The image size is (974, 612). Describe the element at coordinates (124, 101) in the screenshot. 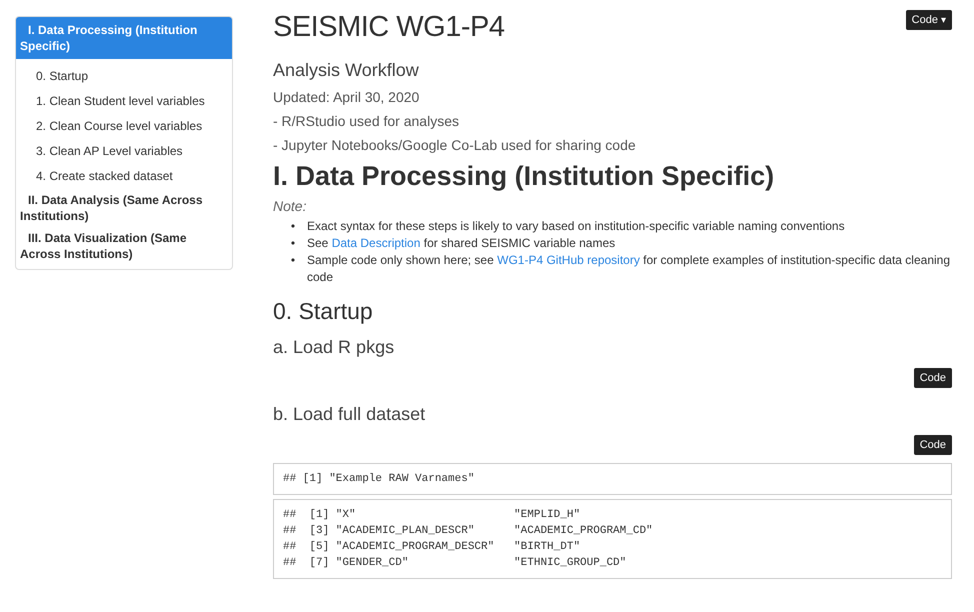

I see `toc-item: 1. Clean Student level variables` at that location.